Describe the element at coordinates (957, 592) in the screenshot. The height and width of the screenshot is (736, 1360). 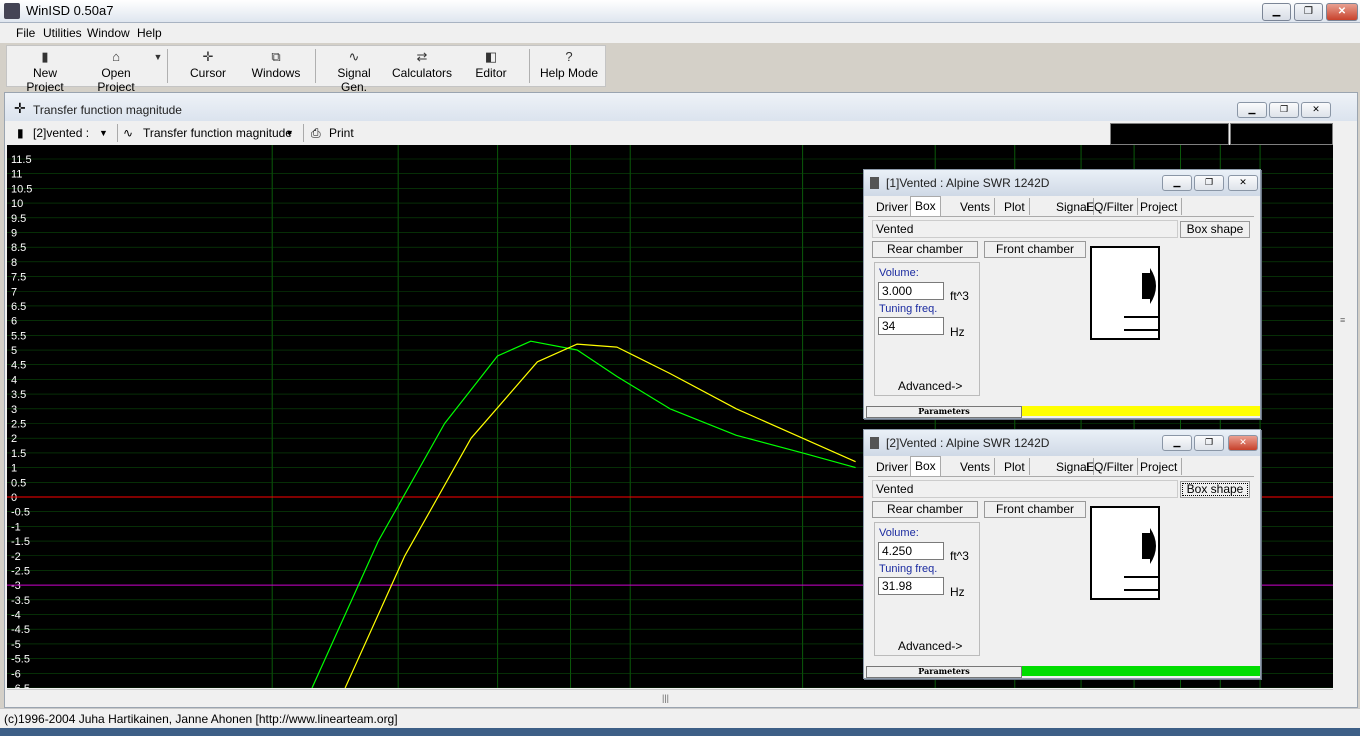
I see `tuning-unit: Hz` at that location.